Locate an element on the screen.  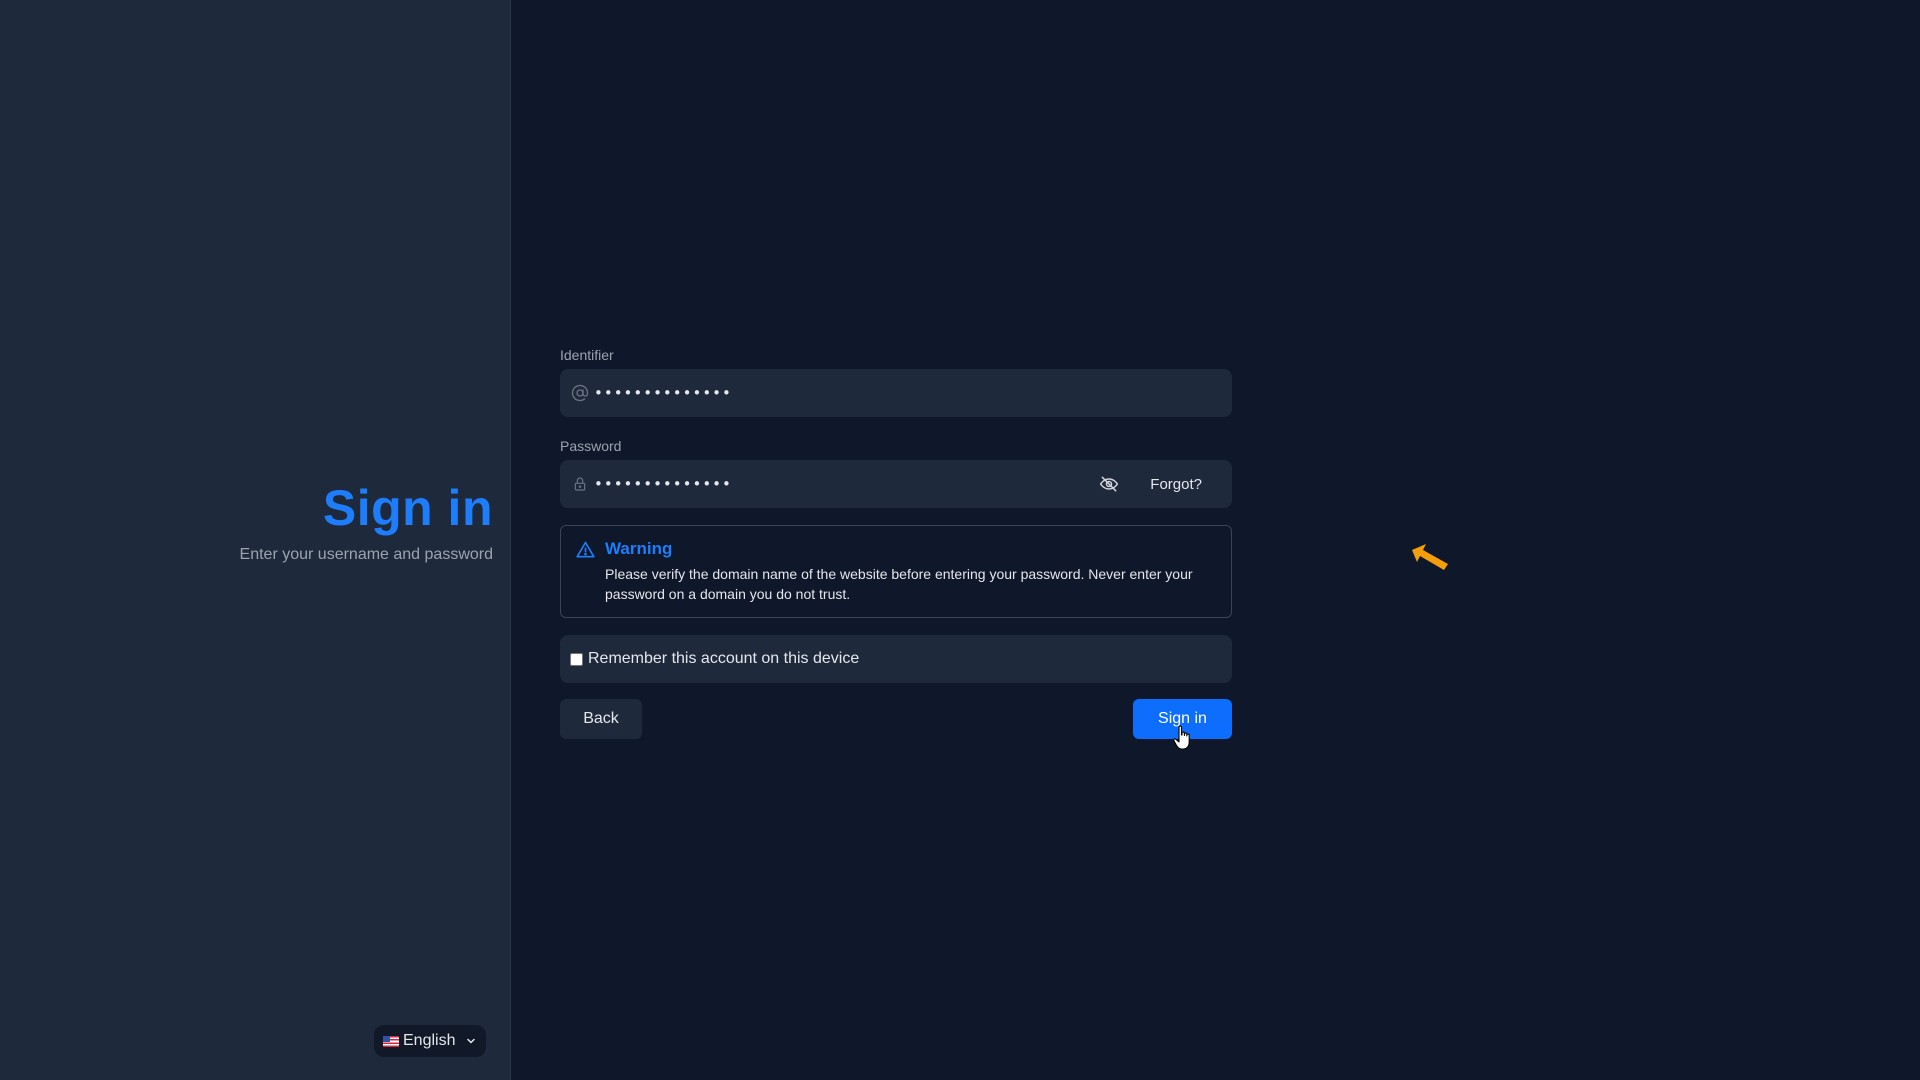
lock-icon is located at coordinates (580, 484).